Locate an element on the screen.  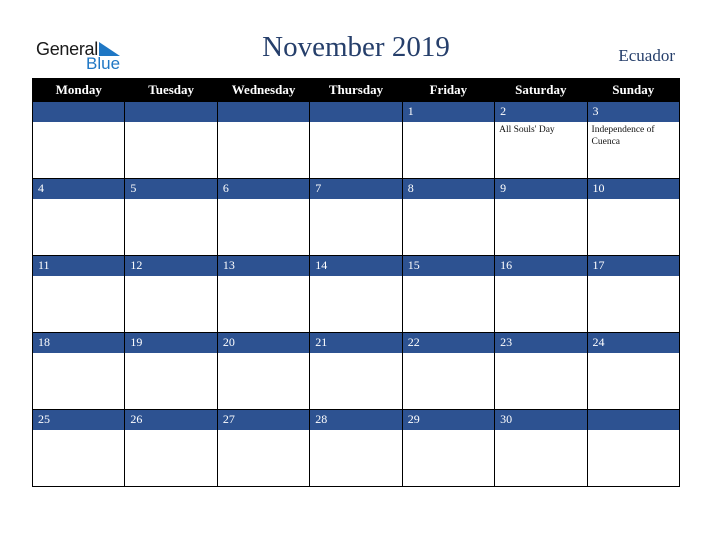
day-cell-21: 21 is located at coordinates (356, 371).